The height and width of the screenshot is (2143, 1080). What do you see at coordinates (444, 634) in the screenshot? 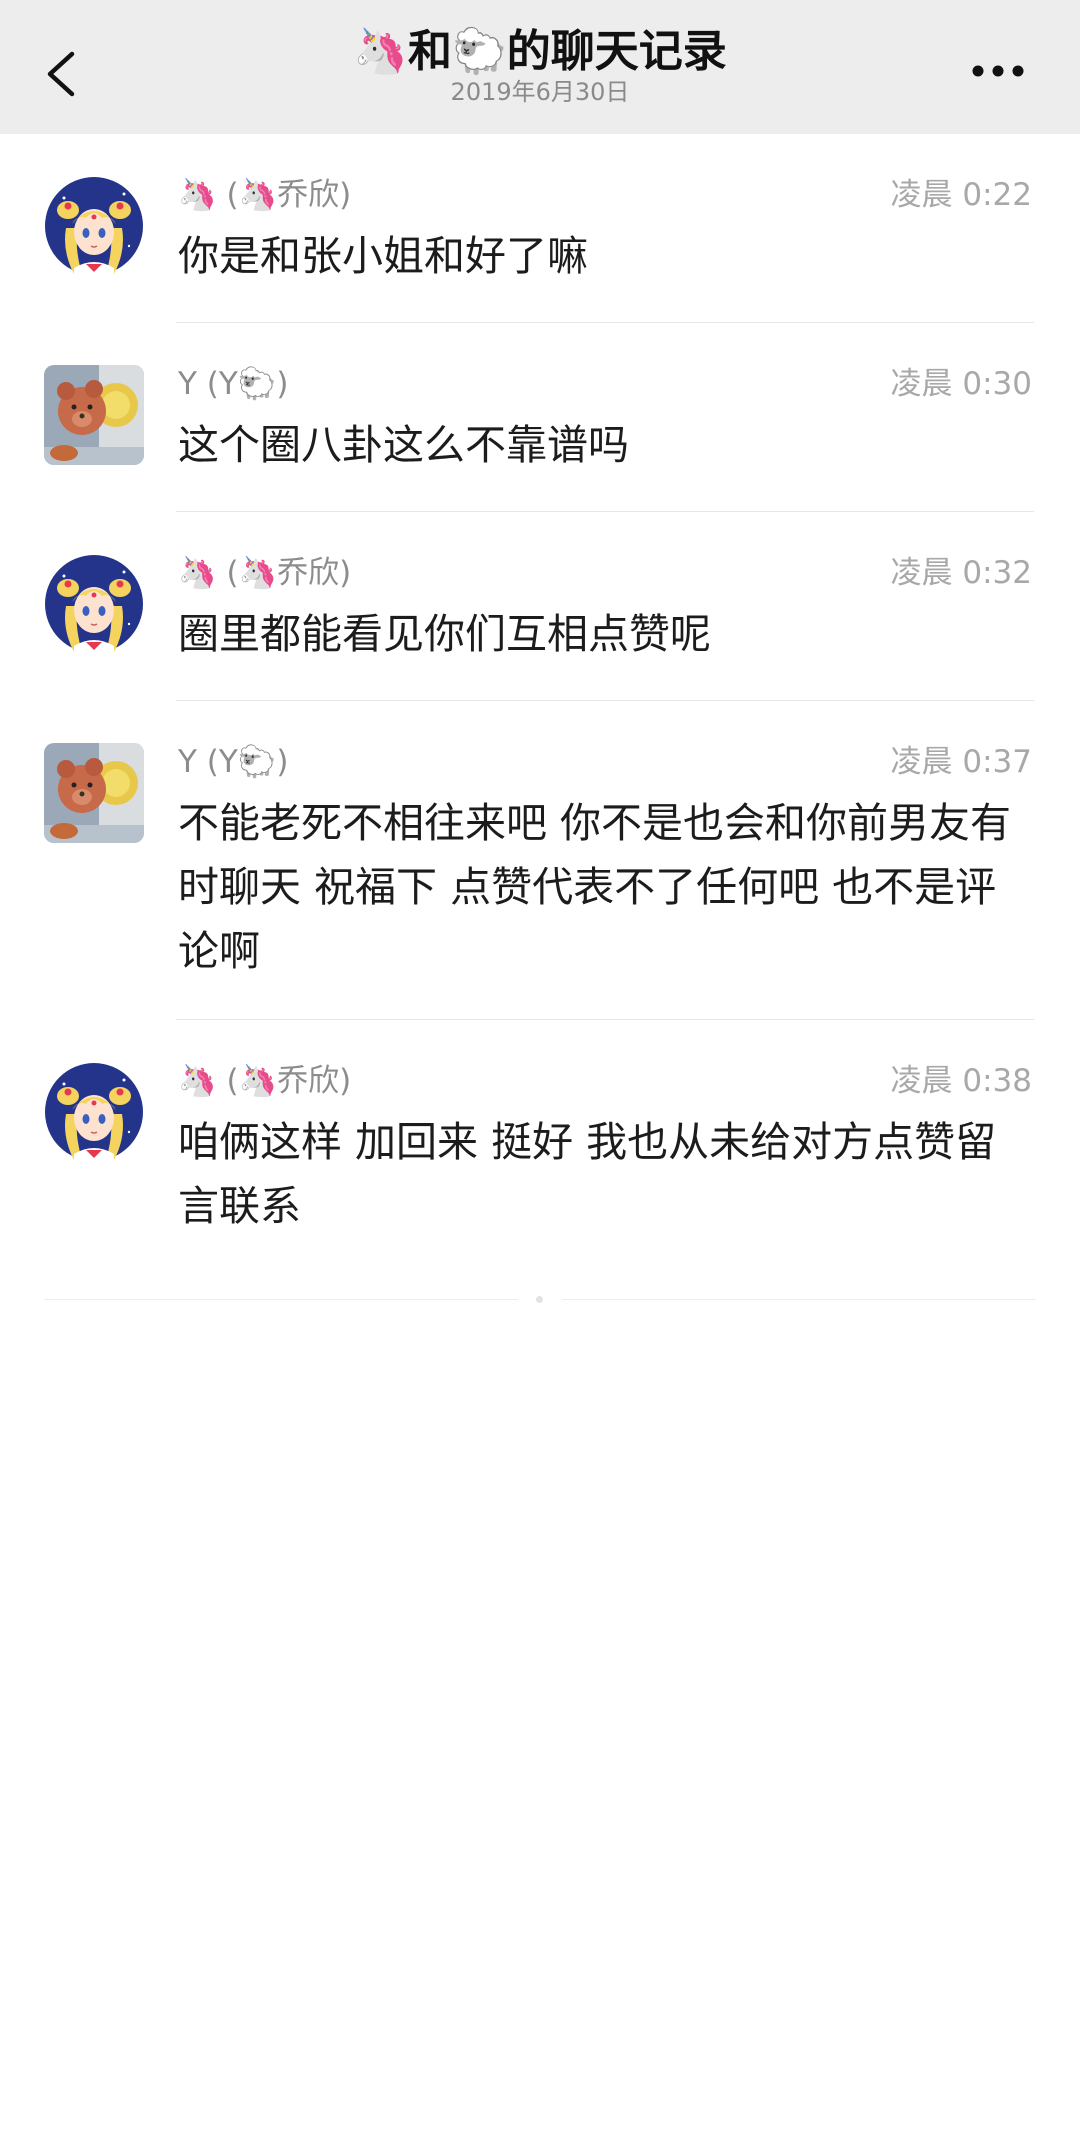
I see `message-text: 圈里都能看见你们互相点赞呢` at bounding box center [444, 634].